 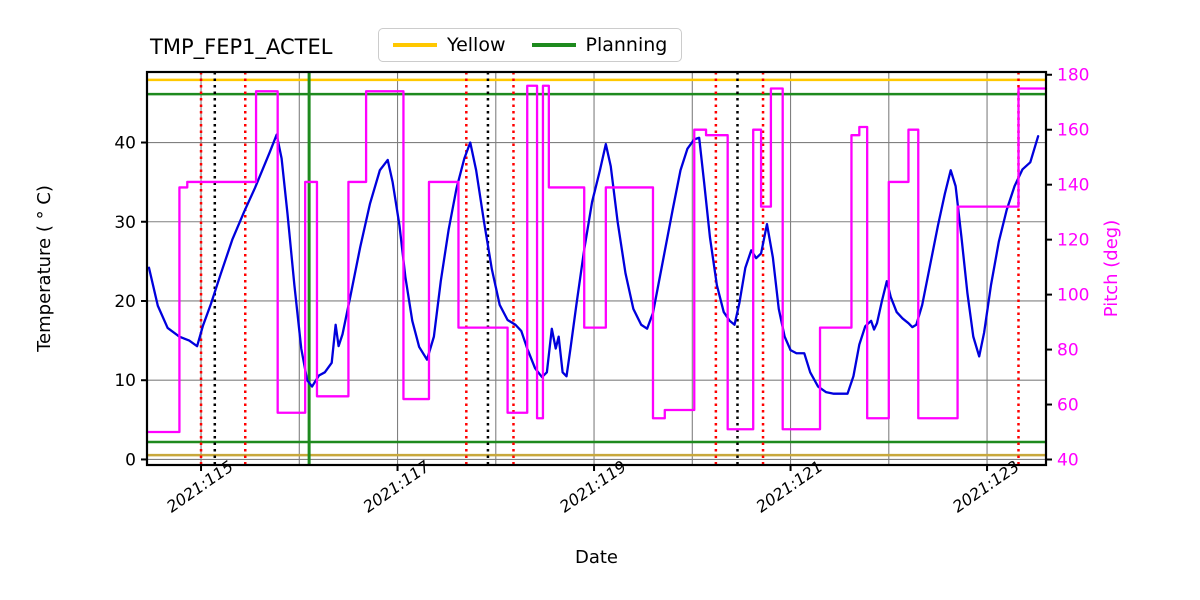 What do you see at coordinates (476, 45) in the screenshot?
I see `legend-label: Yellow` at bounding box center [476, 45].